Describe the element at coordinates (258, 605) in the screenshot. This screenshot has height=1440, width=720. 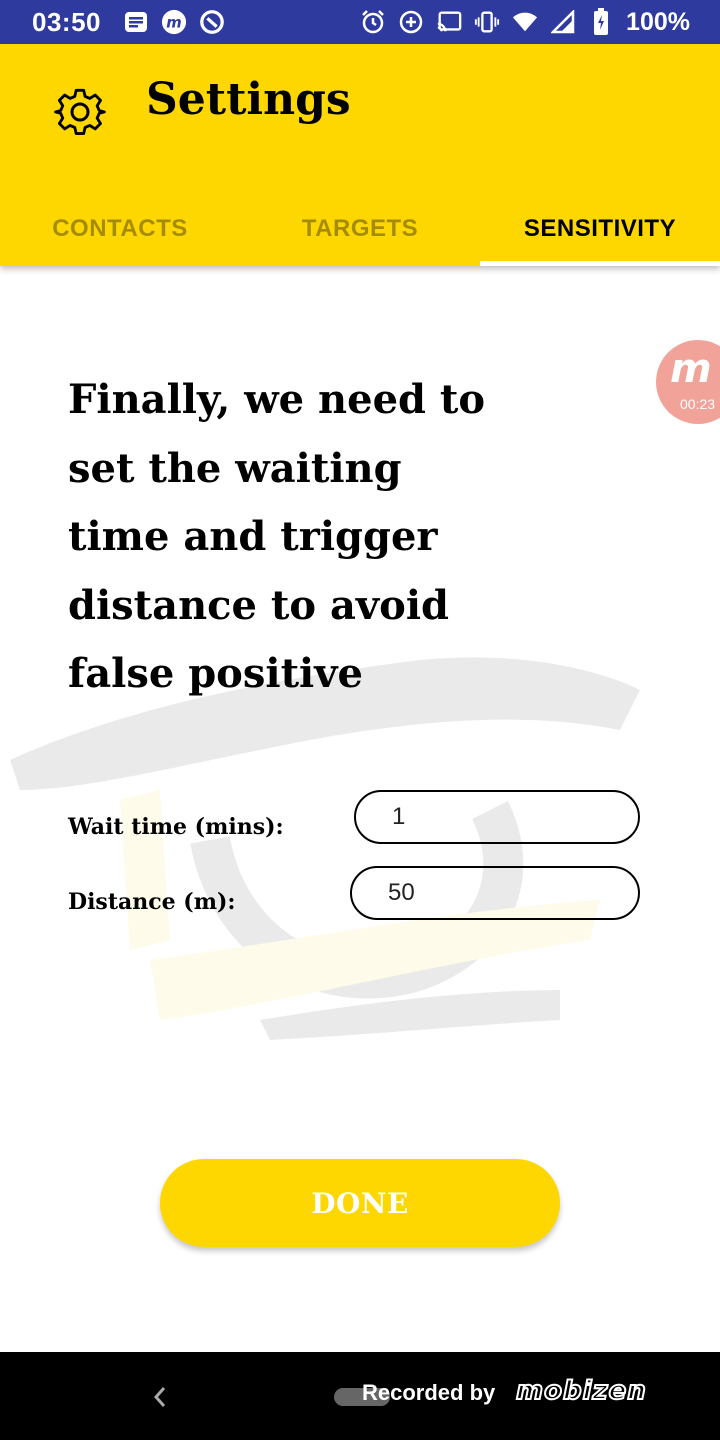
I see `heading-line: distance to avoid` at that location.